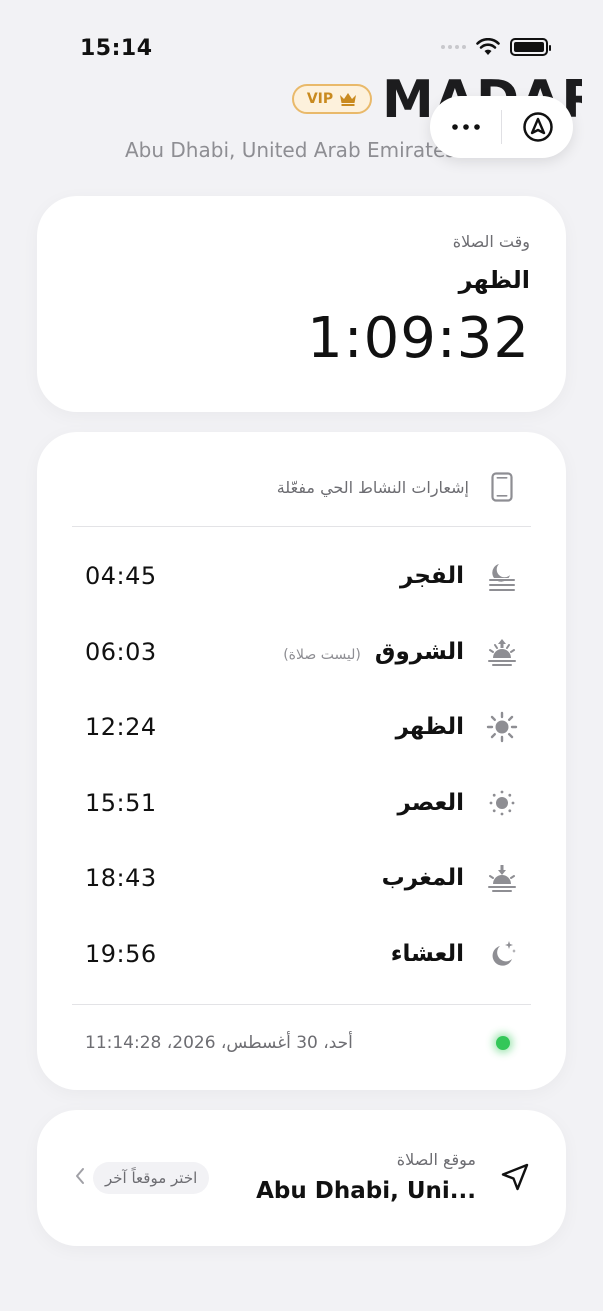 Image resolution: width=603 pixels, height=1311 pixels. Describe the element at coordinates (151, 1178) in the screenshot. I see `choose-location-button: اختر موقعاً آخر` at that location.